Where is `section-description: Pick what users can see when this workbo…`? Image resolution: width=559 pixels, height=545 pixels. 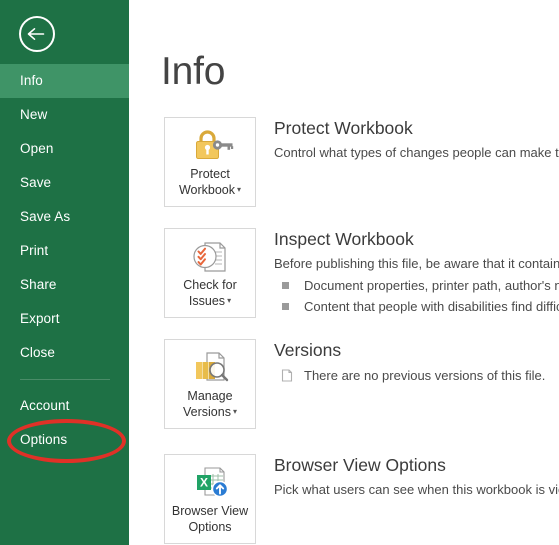
section-description: Pick what users can see when this workbo… is located at coordinates (416, 489).